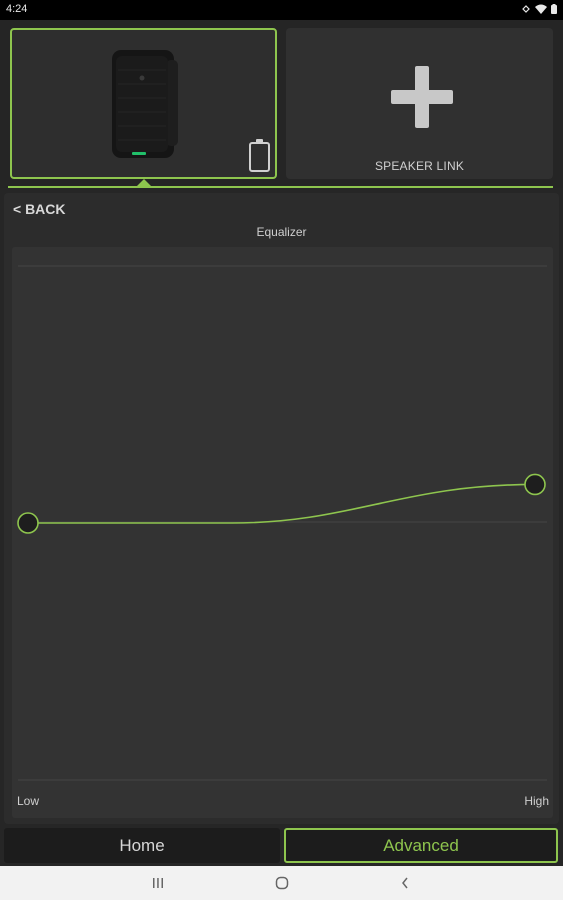 This screenshot has width=563, height=900. What do you see at coordinates (536, 801) in the screenshot?
I see `eq-high-label: High` at bounding box center [536, 801].